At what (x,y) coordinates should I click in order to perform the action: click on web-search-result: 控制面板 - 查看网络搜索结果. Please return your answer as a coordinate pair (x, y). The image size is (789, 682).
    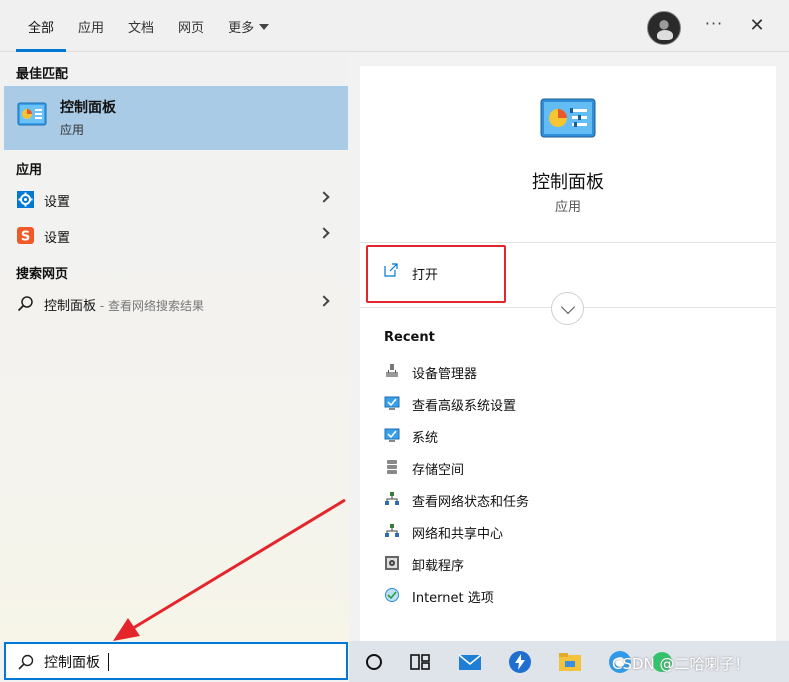
    Looking at the image, I should click on (176, 304).